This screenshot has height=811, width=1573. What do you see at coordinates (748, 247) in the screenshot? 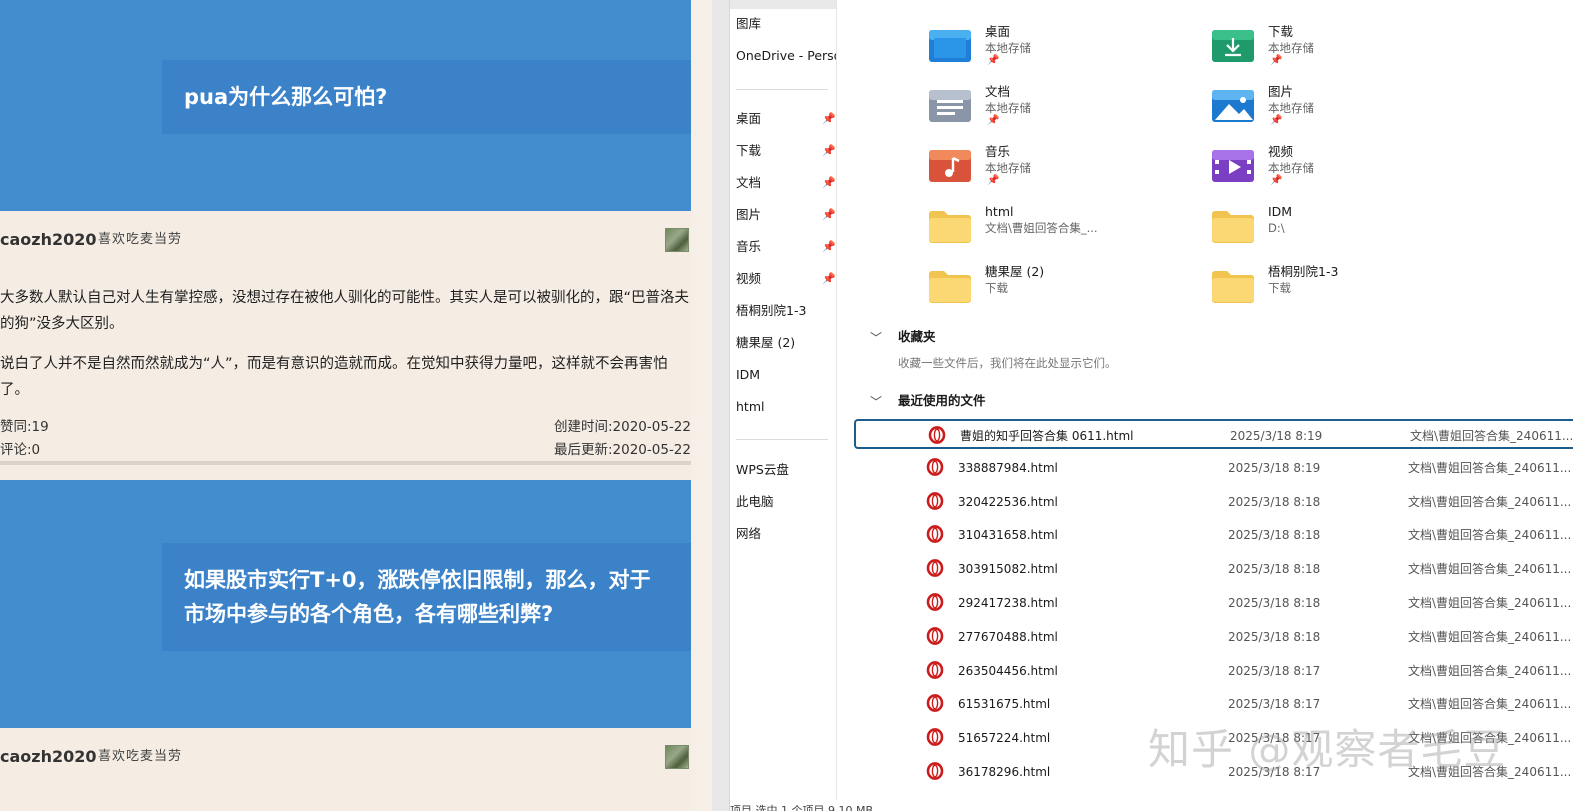
I see `nav-item-music: 音乐` at bounding box center [748, 247].